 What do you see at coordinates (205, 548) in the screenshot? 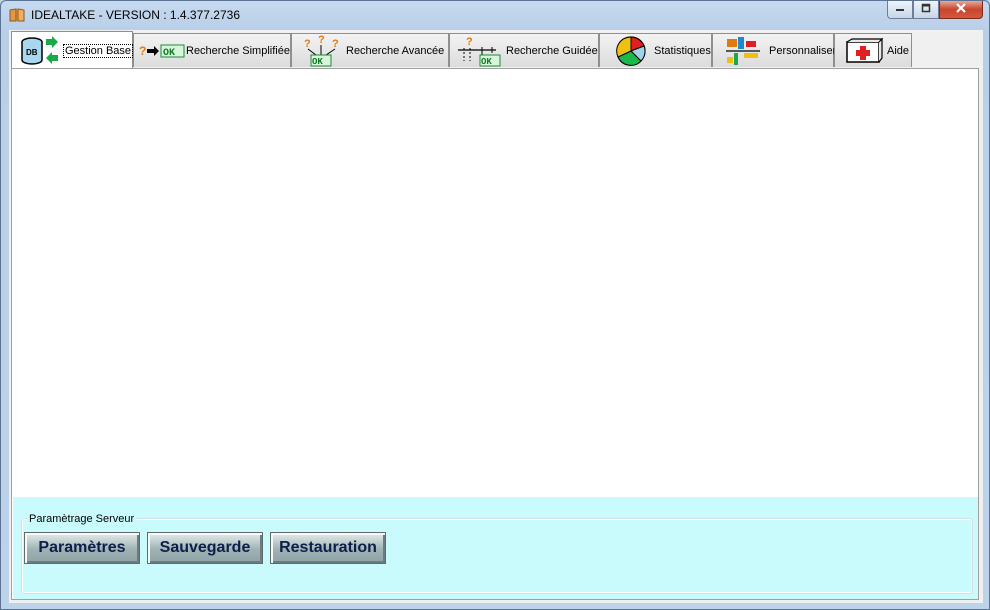
I see `sauvegarde-button: Sauvegarde` at bounding box center [205, 548].